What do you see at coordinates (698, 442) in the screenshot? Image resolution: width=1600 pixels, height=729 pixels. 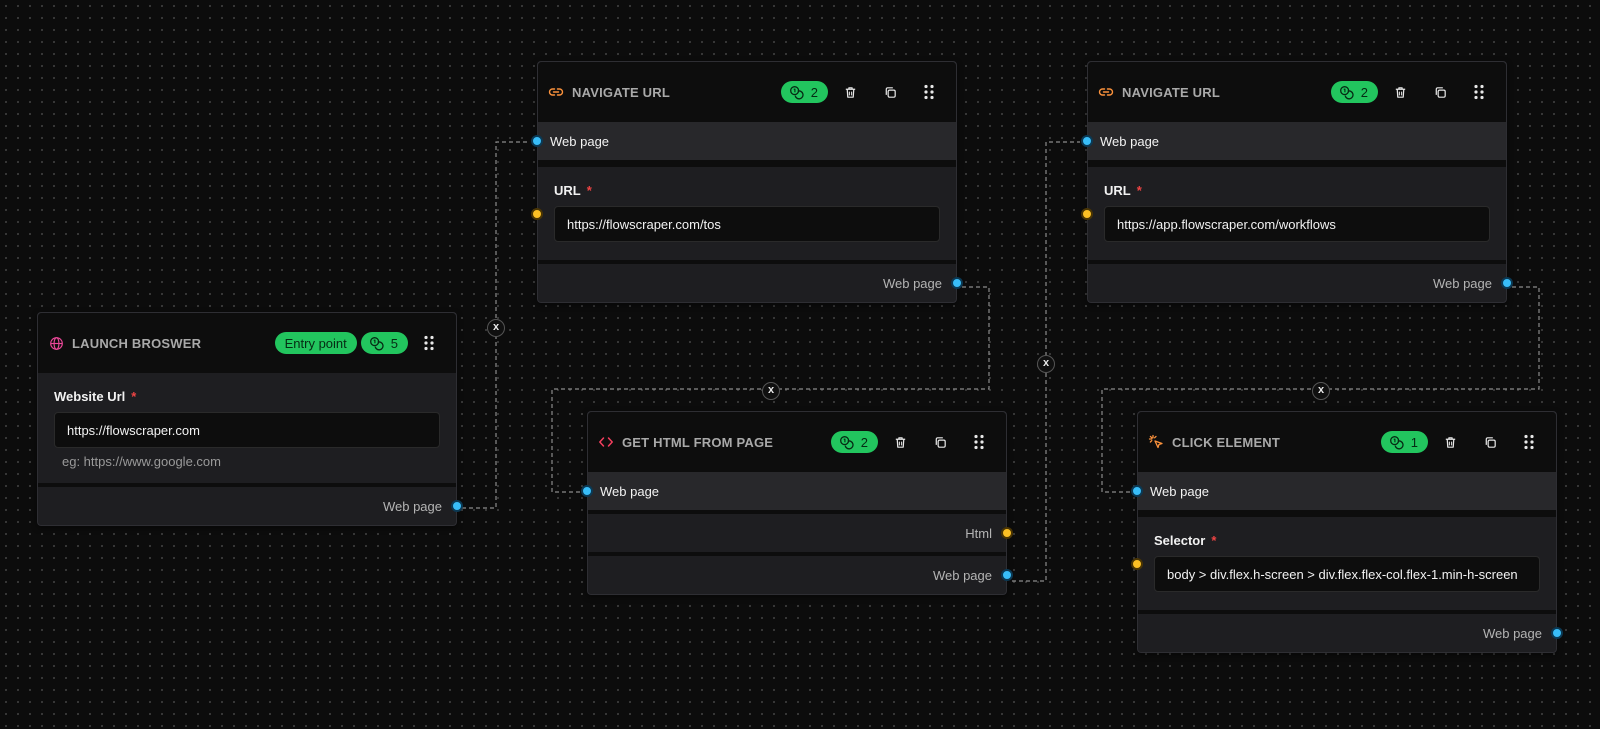 I see `node-title: GET HTML FROM PAGE` at bounding box center [698, 442].